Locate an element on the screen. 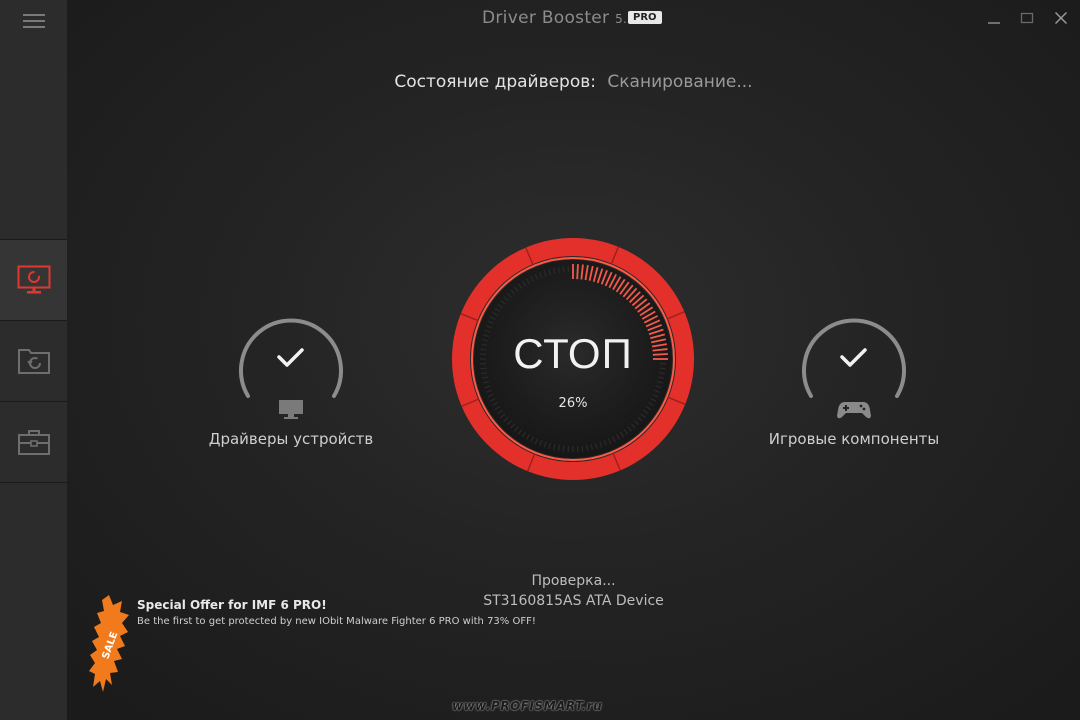 The height and width of the screenshot is (720, 1080). close-icon is located at coordinates (1061, 18).